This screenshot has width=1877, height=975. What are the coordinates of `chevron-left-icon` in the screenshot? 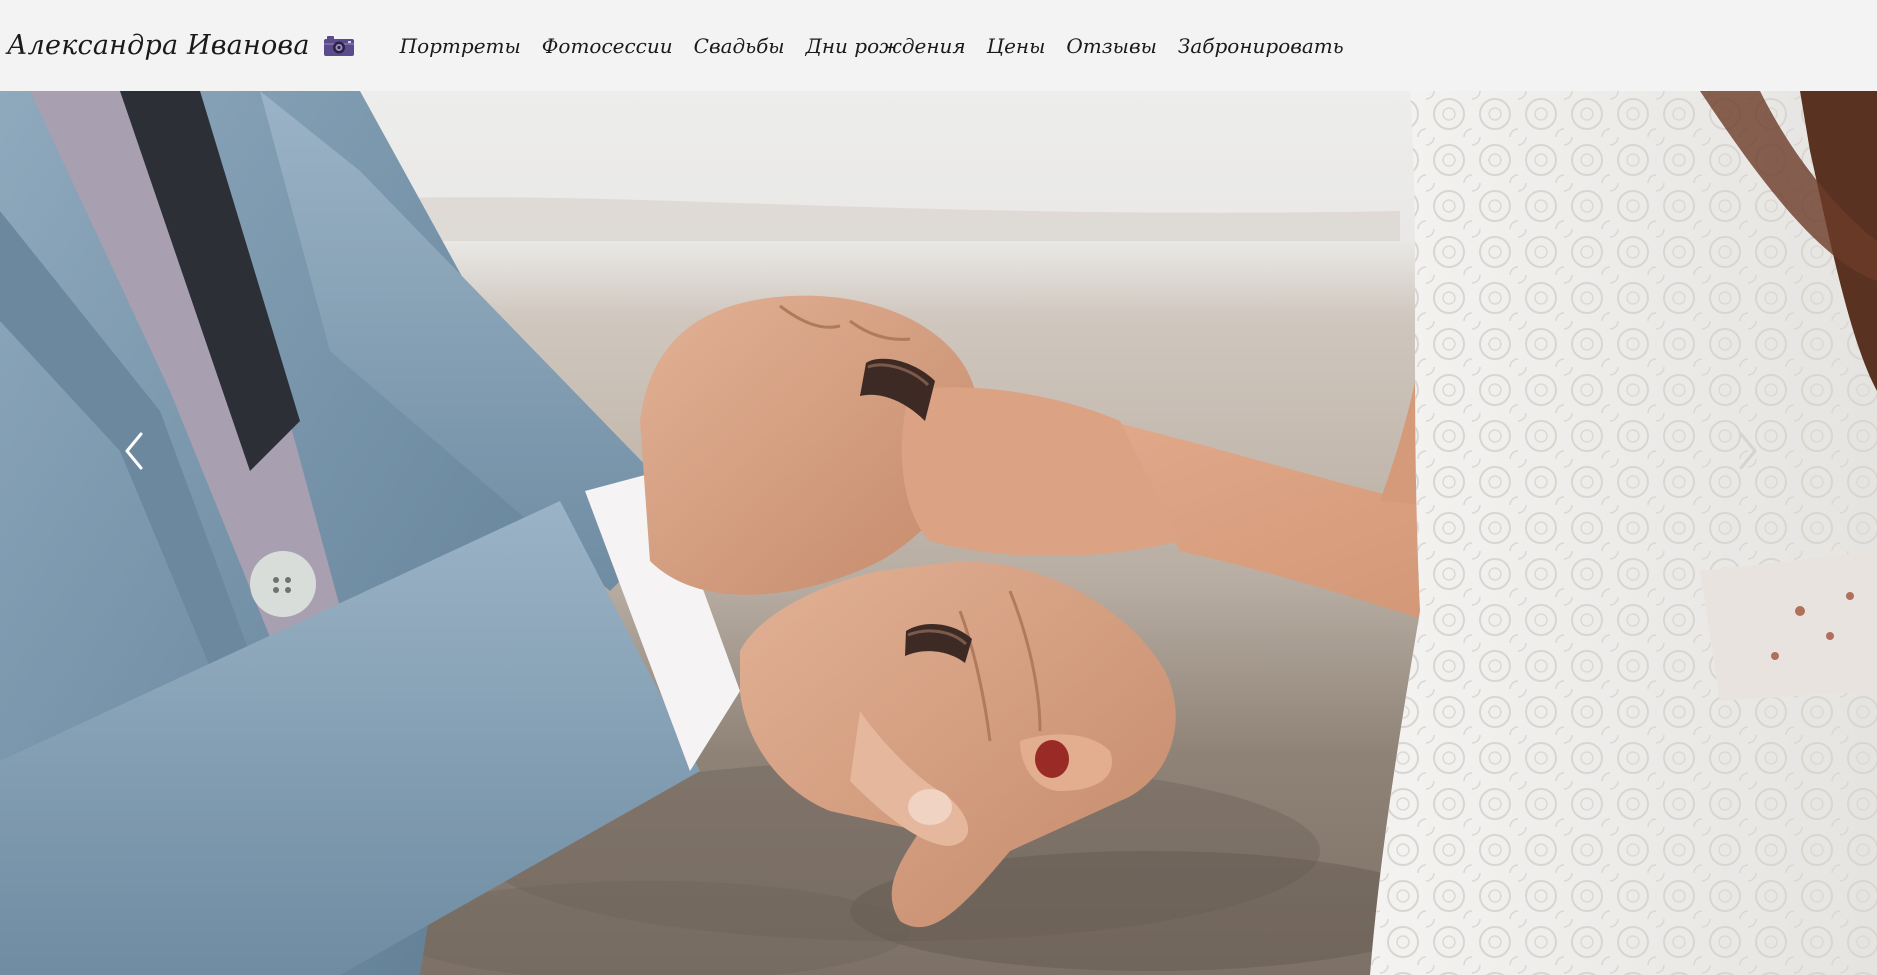 It's located at (134, 451).